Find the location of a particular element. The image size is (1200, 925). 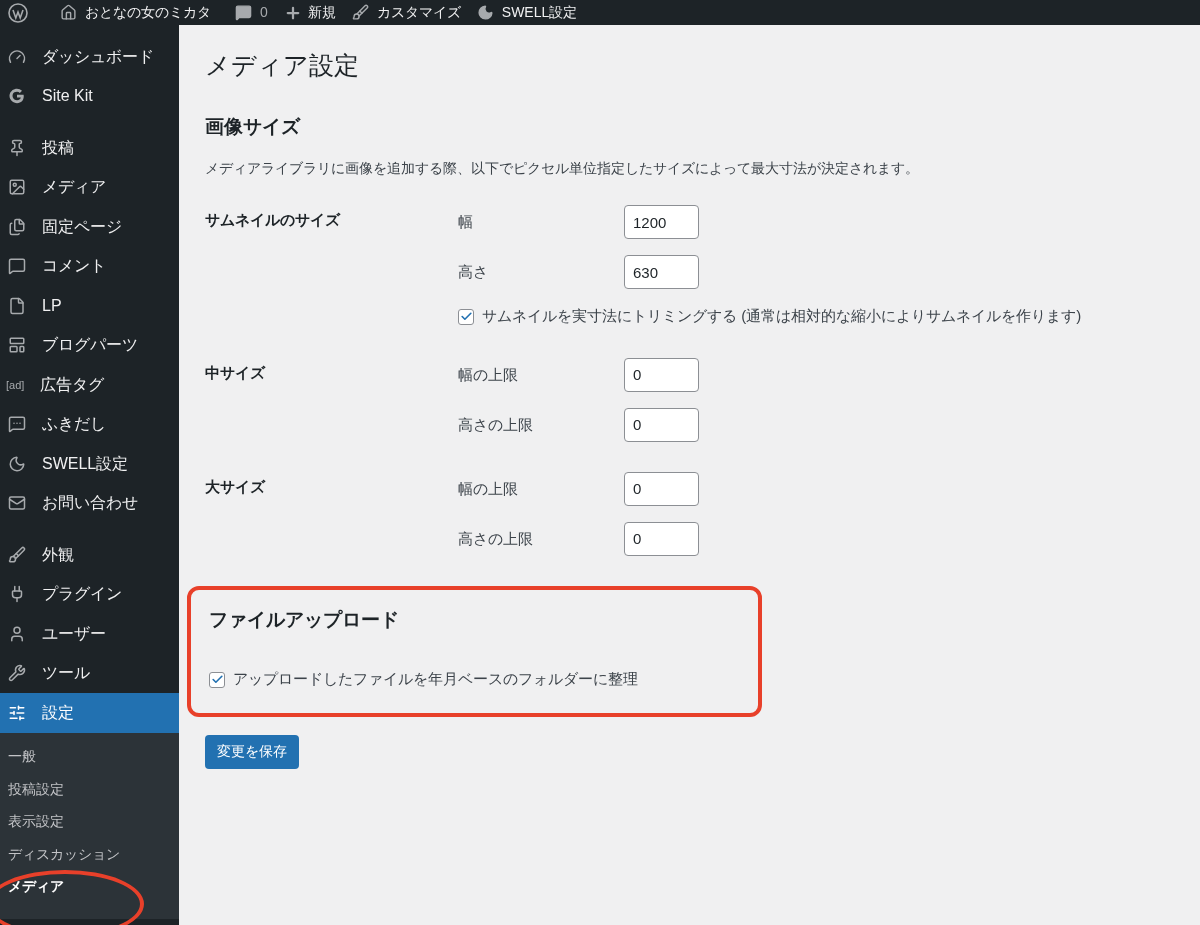

new-link: 新規 is located at coordinates (321, 12).